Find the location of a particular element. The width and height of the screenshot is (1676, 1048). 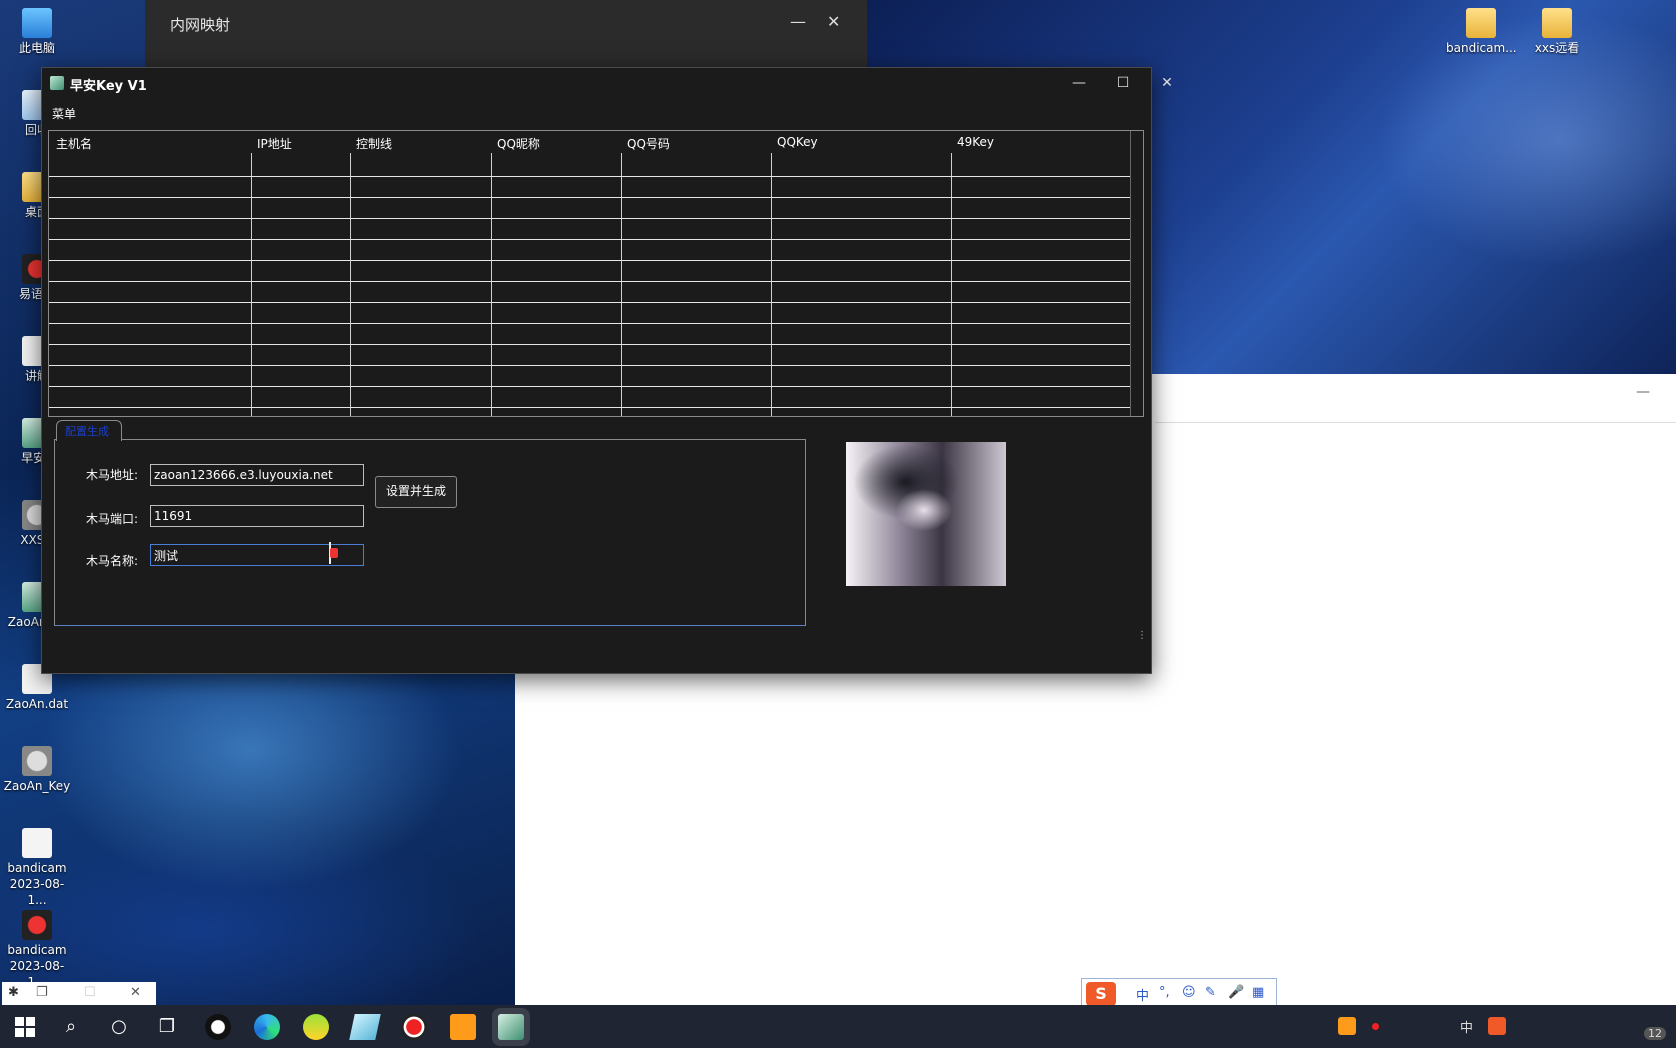

minimize-icon is located at coordinates (1643, 392).